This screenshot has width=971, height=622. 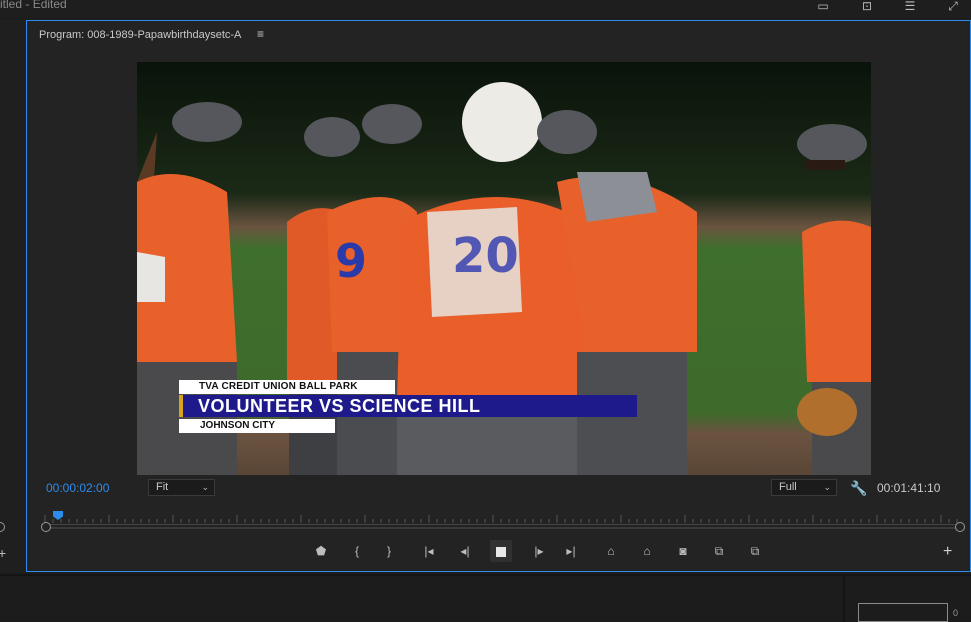 What do you see at coordinates (465, 551) in the screenshot?
I see `step-back-button: ◂|` at bounding box center [465, 551].